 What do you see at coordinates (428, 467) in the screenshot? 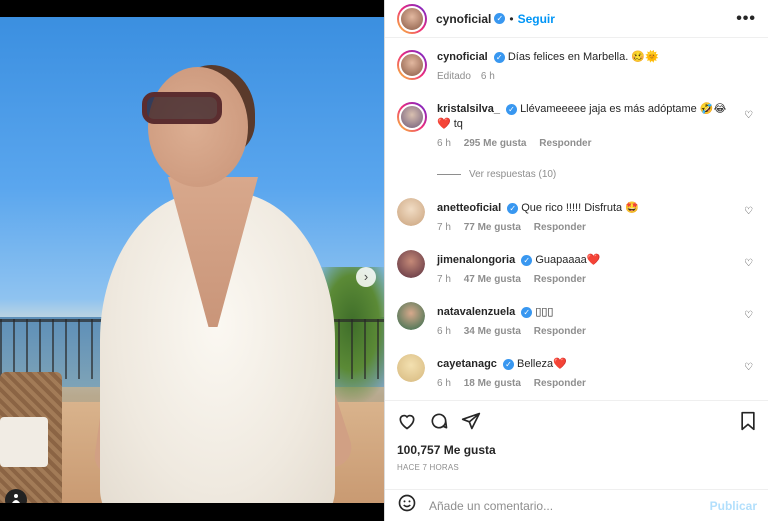
I see `post-timestamp: HACE 7 HORAS` at bounding box center [428, 467].